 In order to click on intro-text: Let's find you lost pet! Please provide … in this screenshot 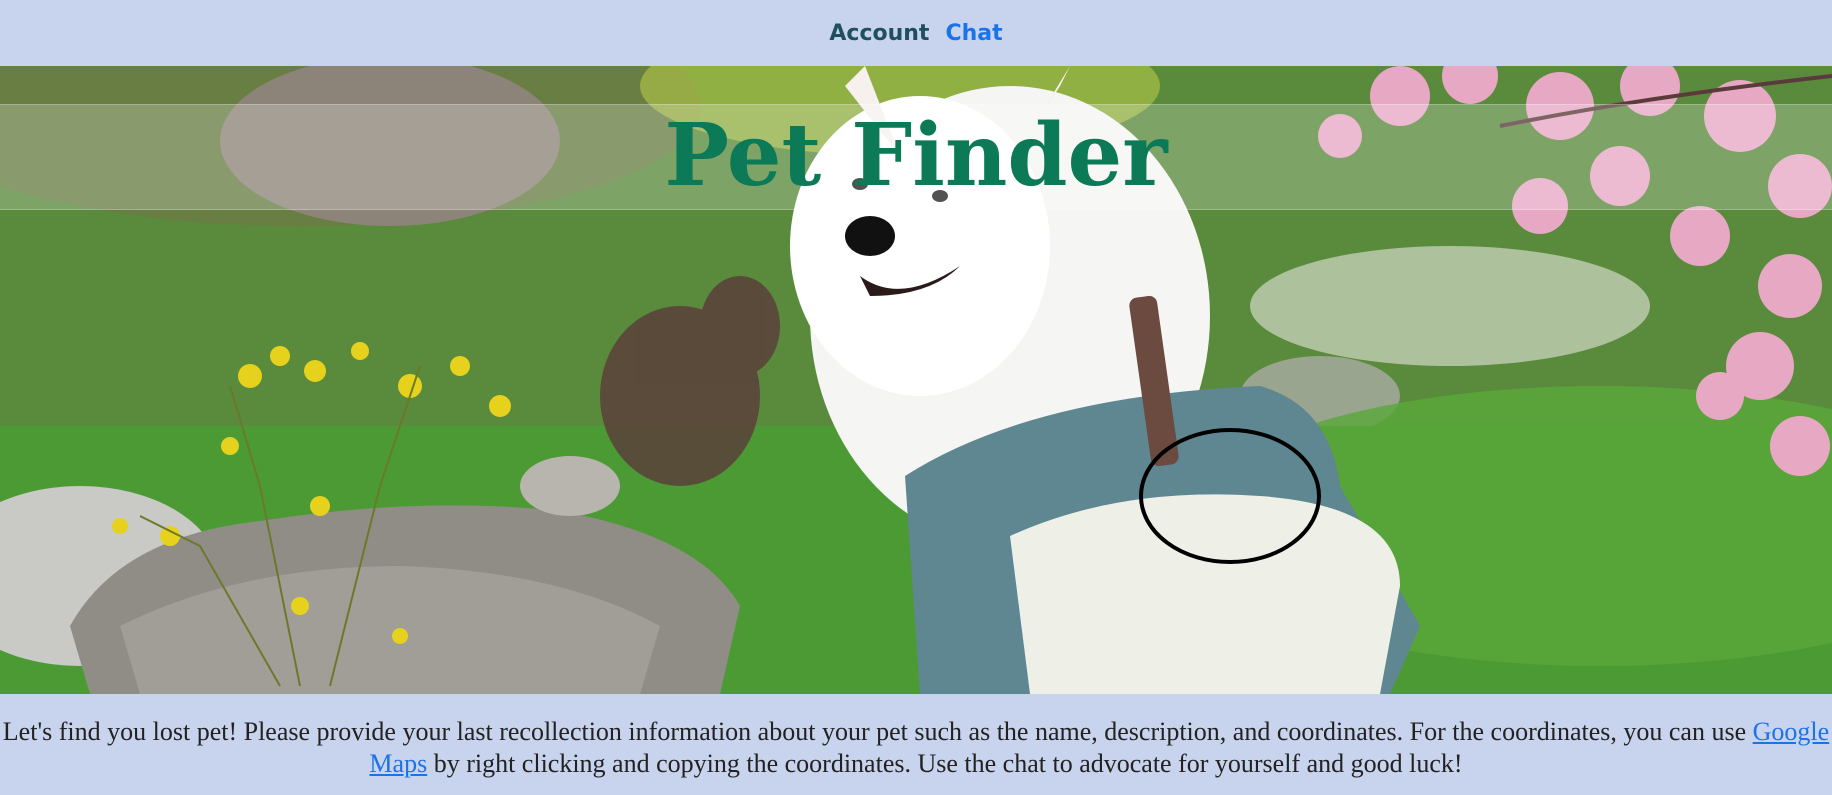, I will do `click(916, 744)`.